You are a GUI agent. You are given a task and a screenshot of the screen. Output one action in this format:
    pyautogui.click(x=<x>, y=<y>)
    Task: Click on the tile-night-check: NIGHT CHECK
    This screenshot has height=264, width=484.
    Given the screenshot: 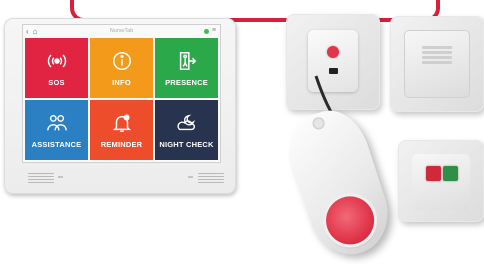 What is the action you would take?
    pyautogui.click(x=186, y=130)
    